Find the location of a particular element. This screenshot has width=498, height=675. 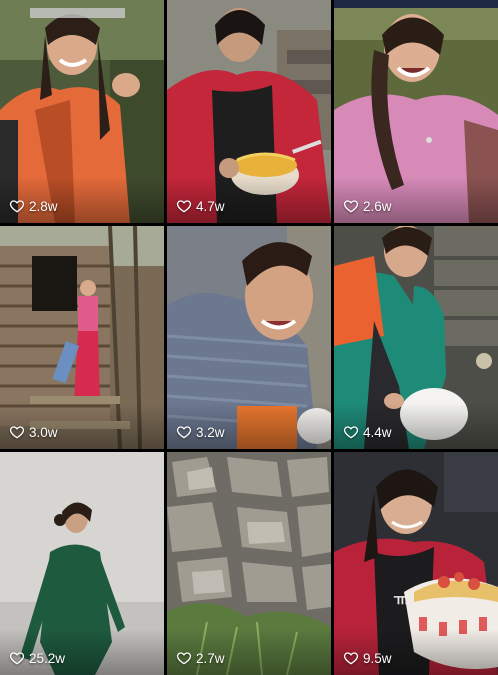

like-count-text: 3.0w is located at coordinates (43, 432).